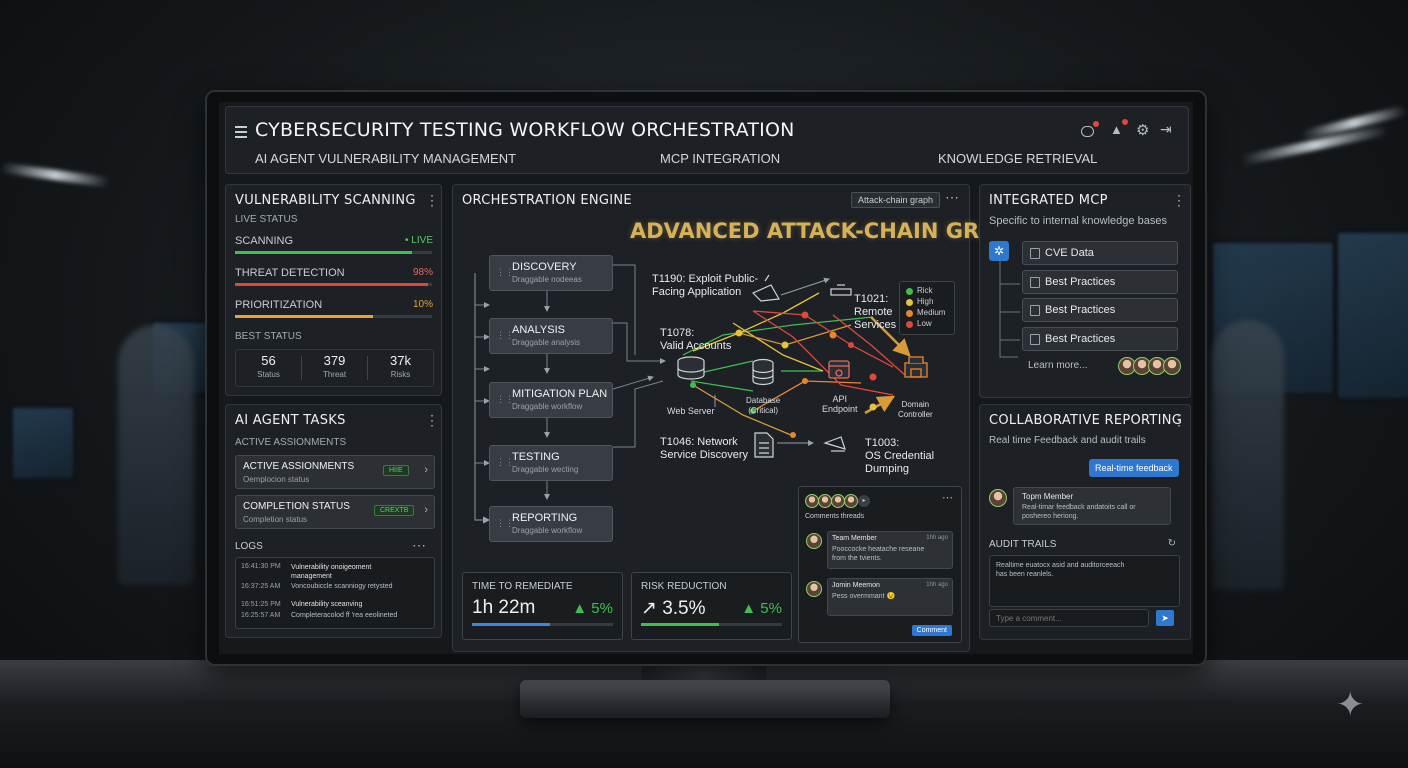 The width and height of the screenshot is (1408, 768). I want to click on mcp-hub-icon: ✲, so click(999, 251).